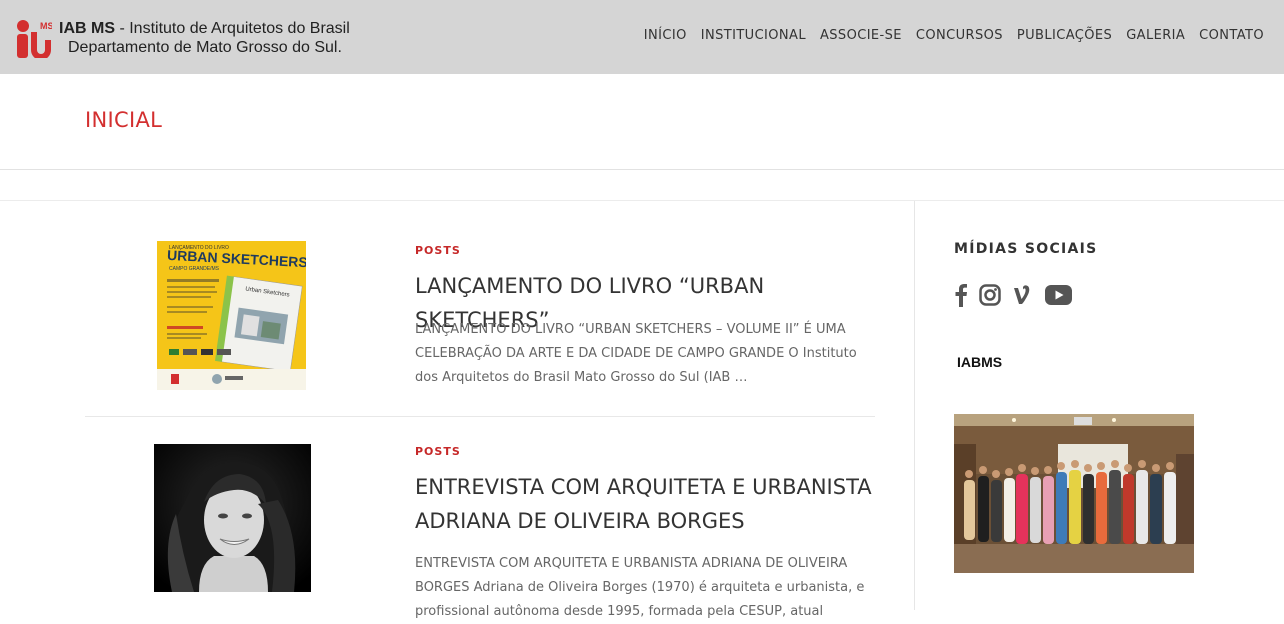 The width and height of the screenshot is (1284, 624). What do you see at coordinates (753, 35) in the screenshot?
I see `nav-institucional: INSTITUCIONAL` at bounding box center [753, 35].